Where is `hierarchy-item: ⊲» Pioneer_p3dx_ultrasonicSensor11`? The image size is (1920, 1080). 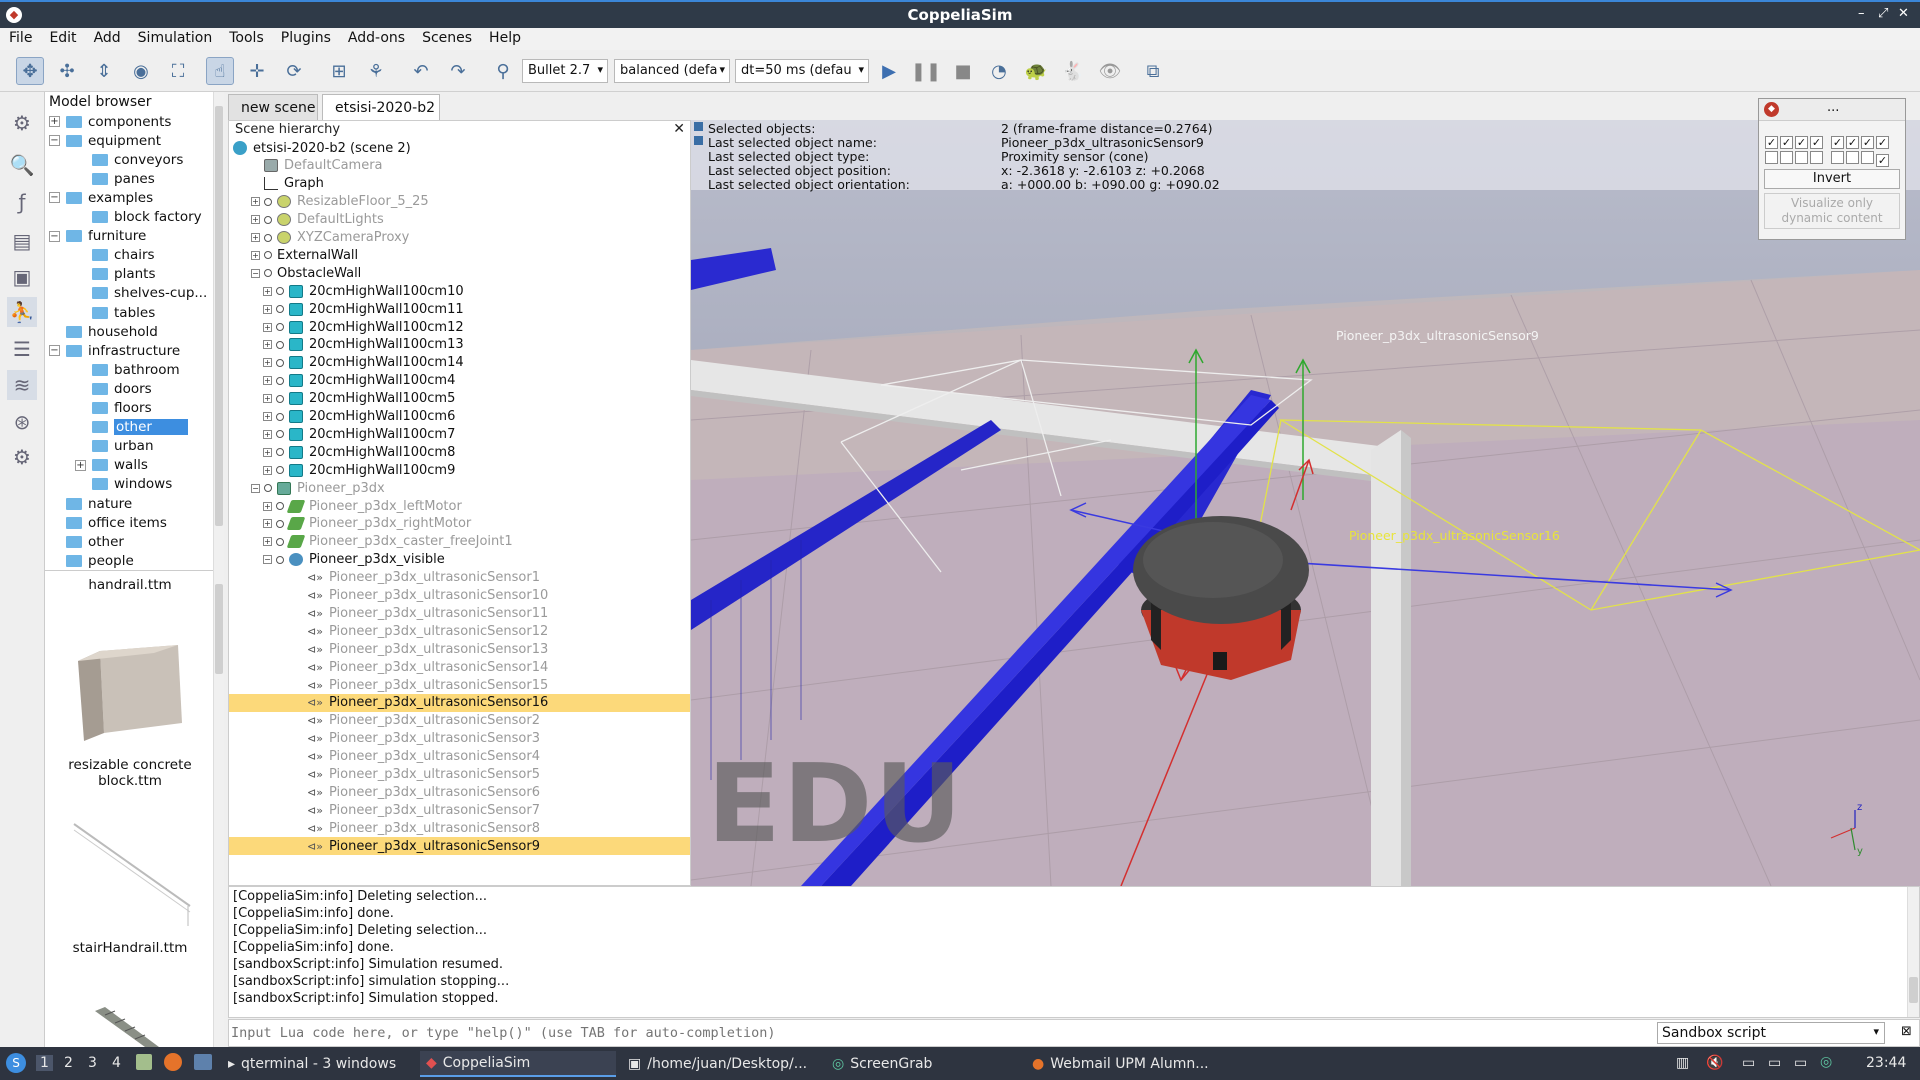
hierarchy-item: ⊲» Pioneer_p3dx_ultrasonicSensor11 is located at coordinates (459, 613).